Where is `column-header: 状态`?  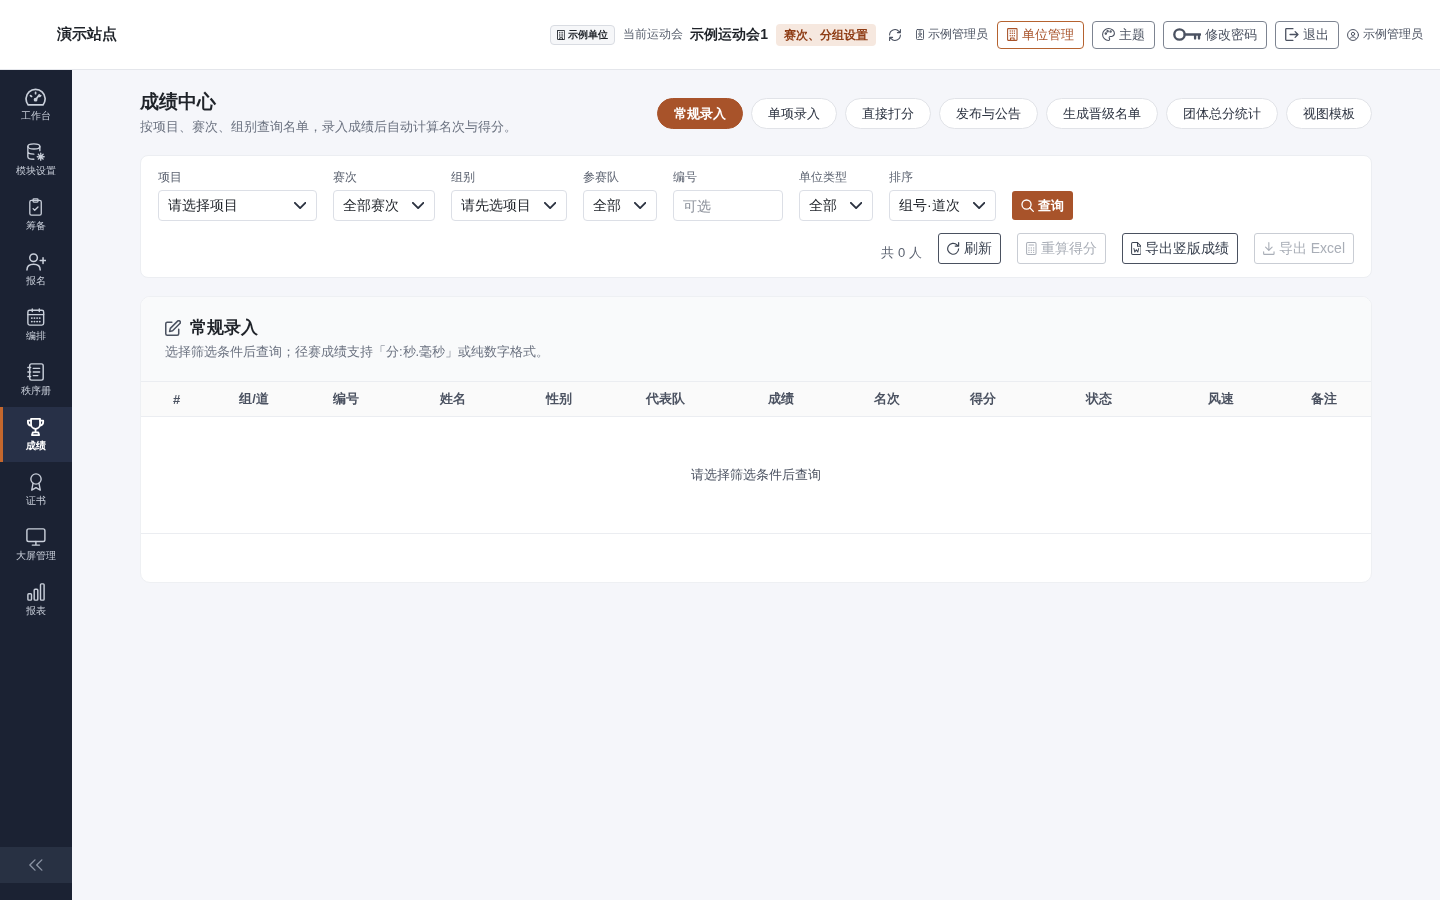 column-header: 状态 is located at coordinates (1098, 399).